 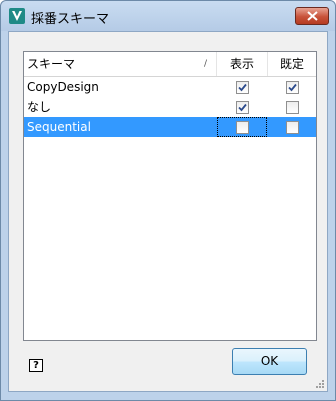 I want to click on ok-button-label: OK, so click(x=269, y=361).